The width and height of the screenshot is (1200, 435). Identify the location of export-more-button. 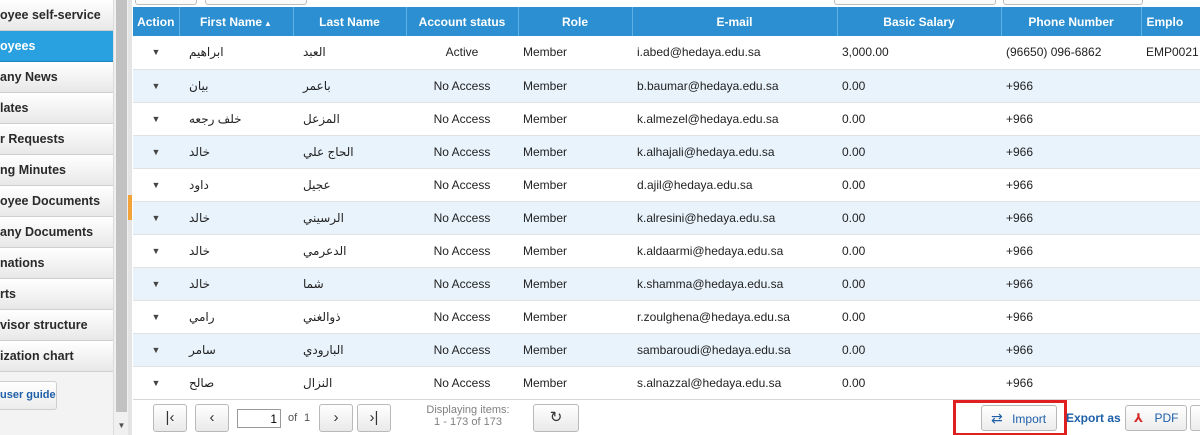
(1195, 418).